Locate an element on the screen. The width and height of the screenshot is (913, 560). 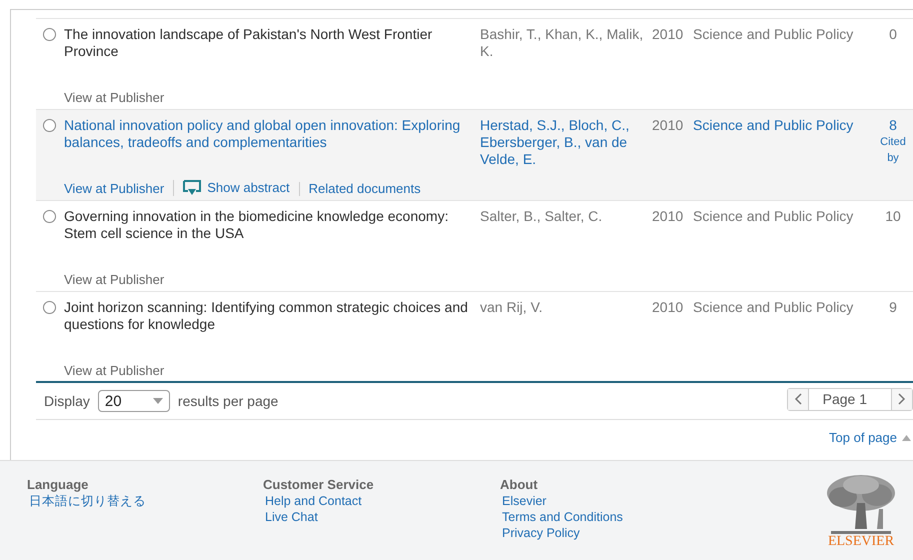
authors-text: Bashir, T., Khan, K., Malik, K. is located at coordinates (562, 43).